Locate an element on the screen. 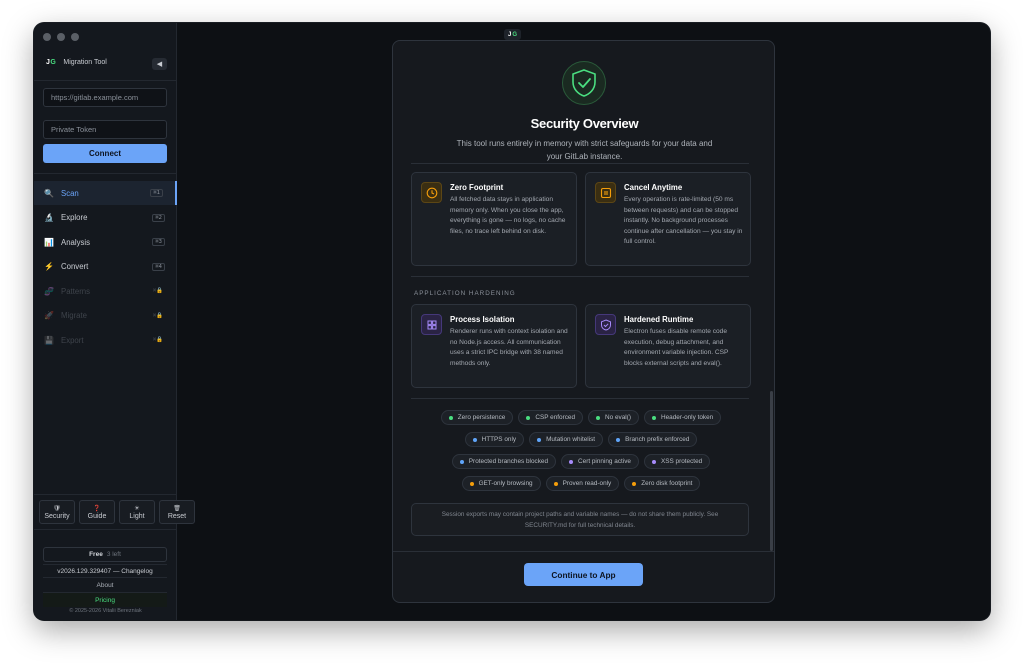  security-badge: GET-only browsing is located at coordinates (501, 483).